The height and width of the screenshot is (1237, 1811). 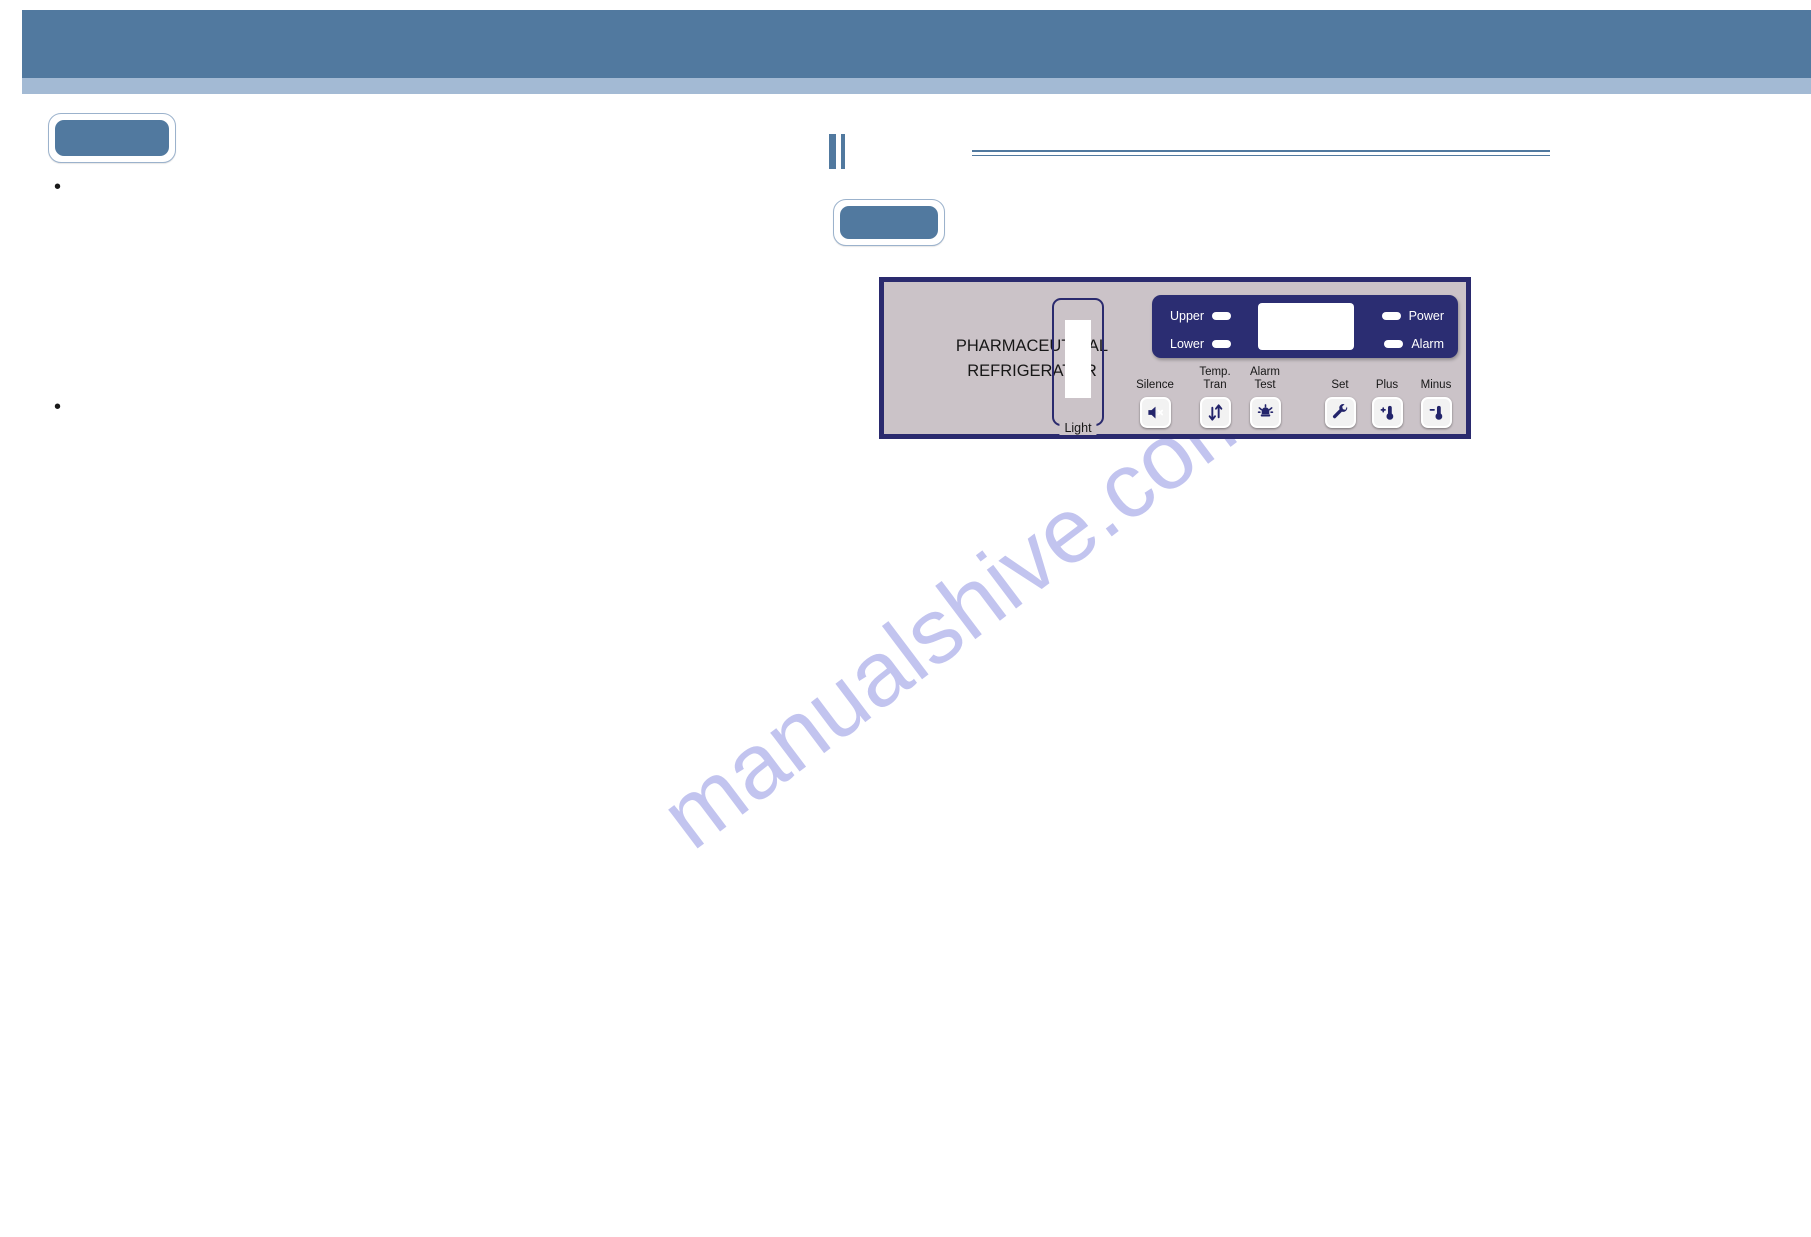 What do you see at coordinates (1187, 344) in the screenshot?
I see `indicator-lower-label: Lower` at bounding box center [1187, 344].